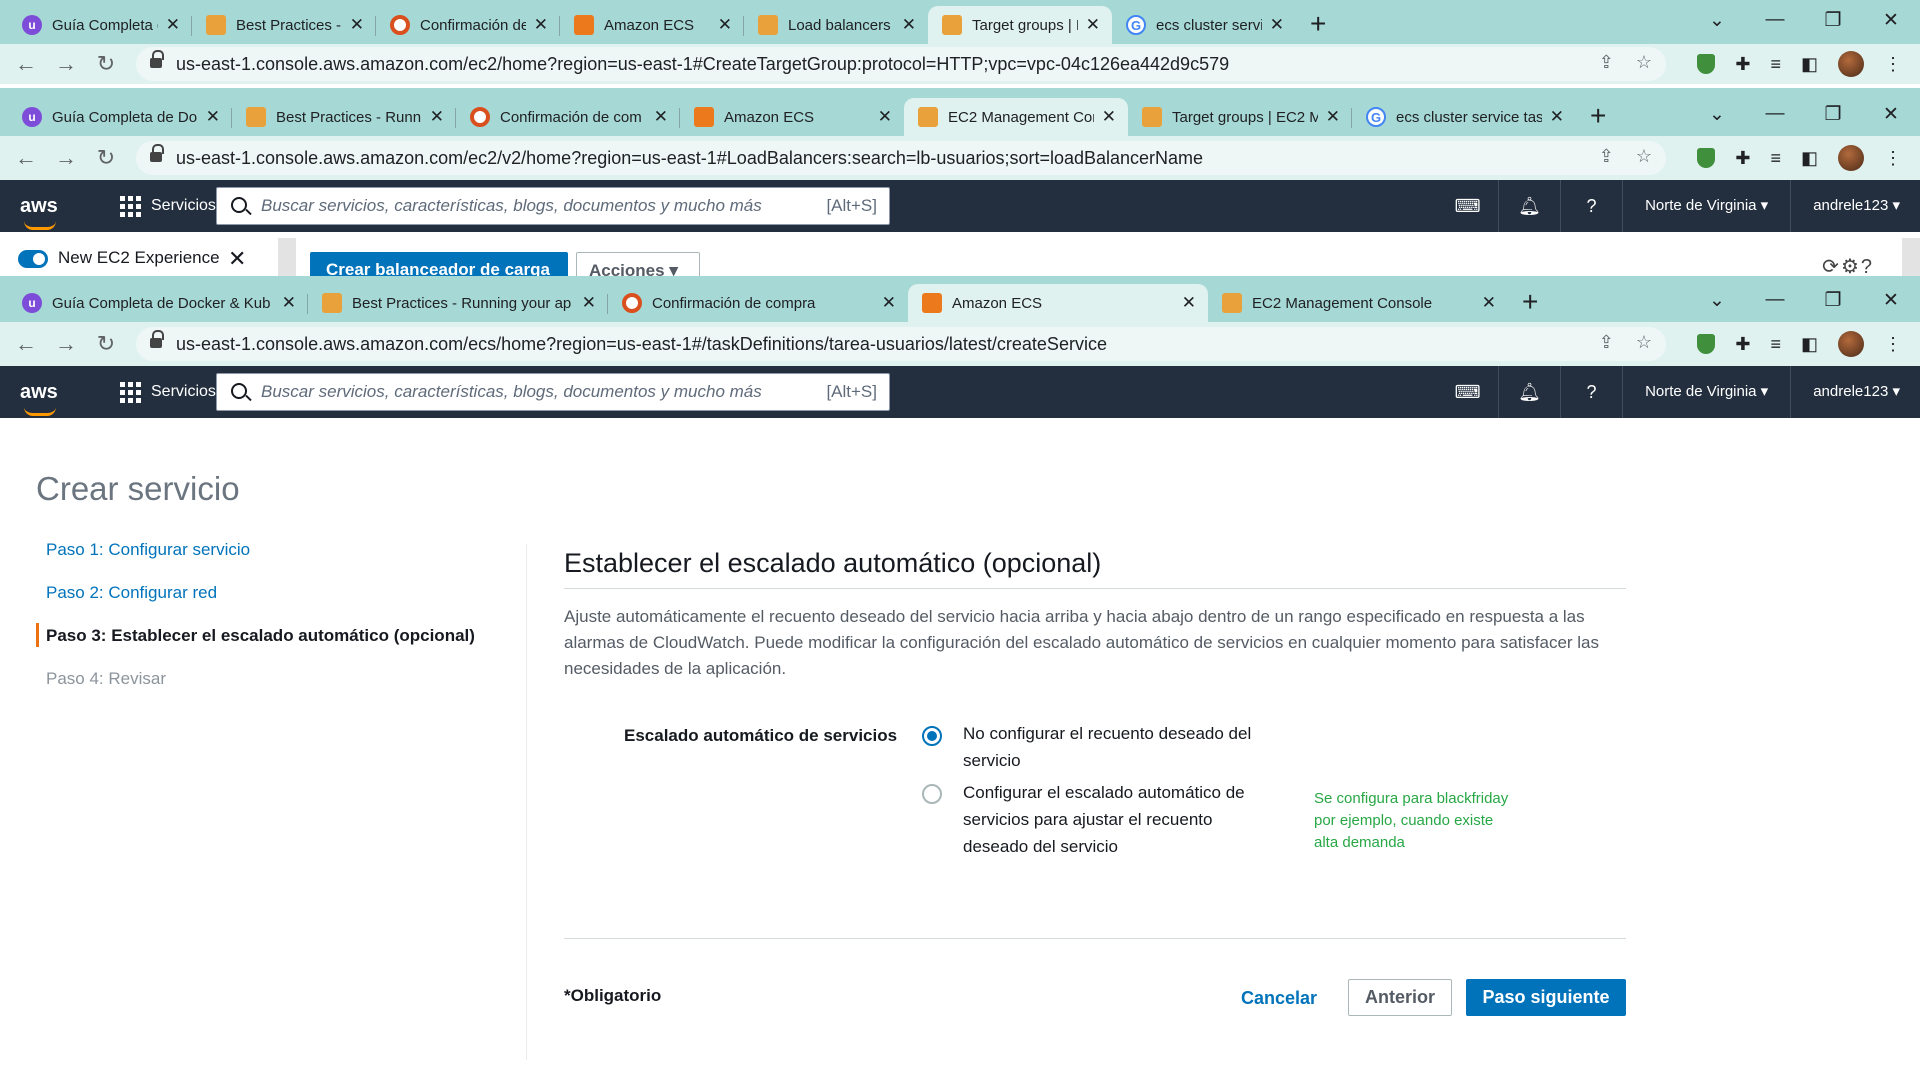  I want to click on tab: Target groups | EC2 M ✕, so click(1240, 117).